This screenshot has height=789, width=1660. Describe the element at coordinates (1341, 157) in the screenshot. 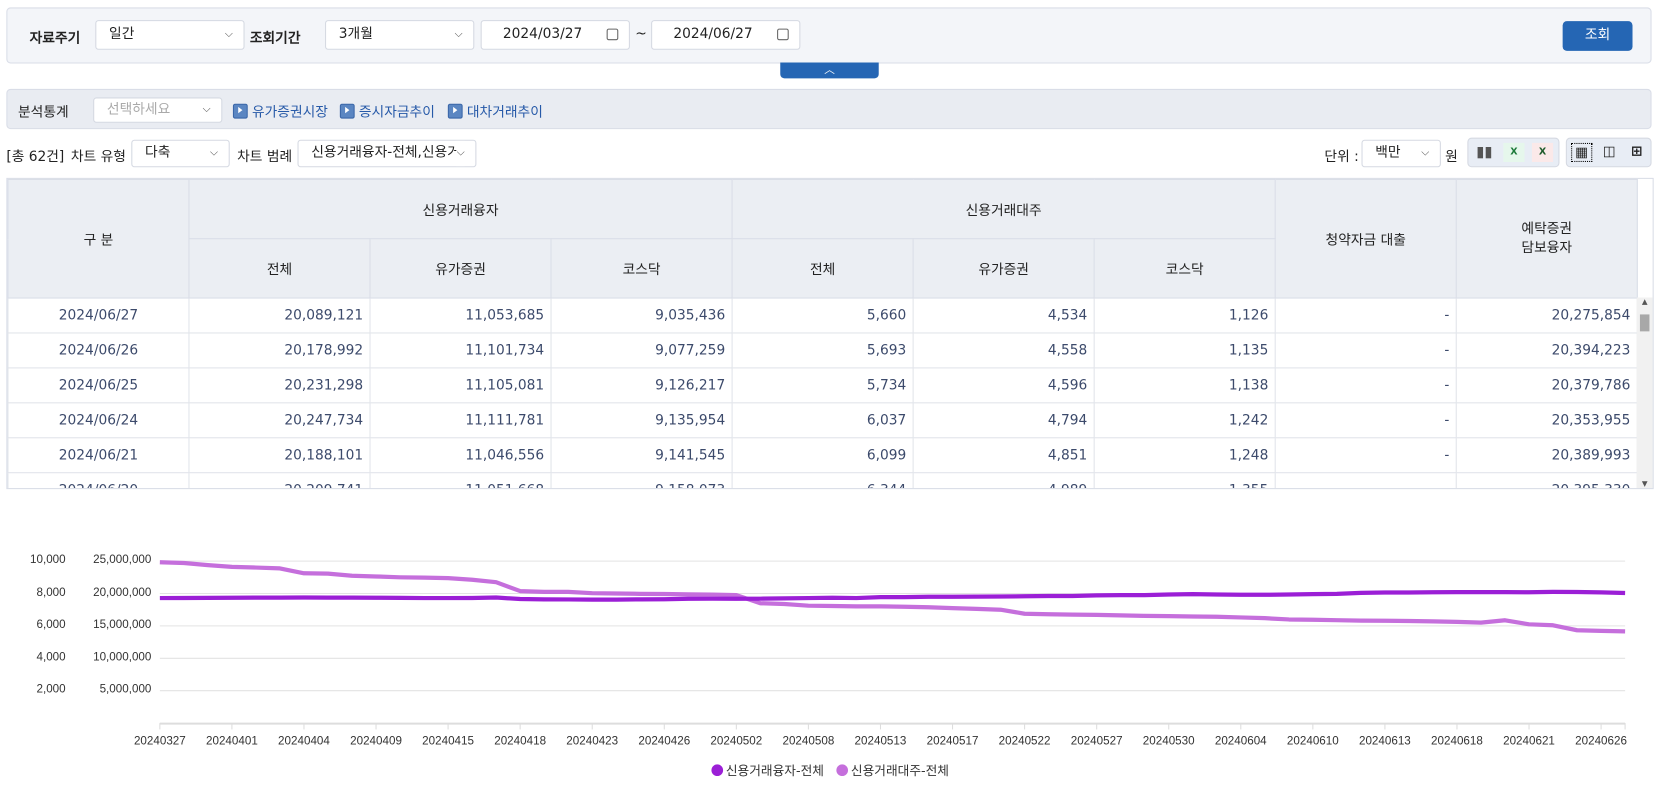

I see `unit-label: 단위 :` at that location.